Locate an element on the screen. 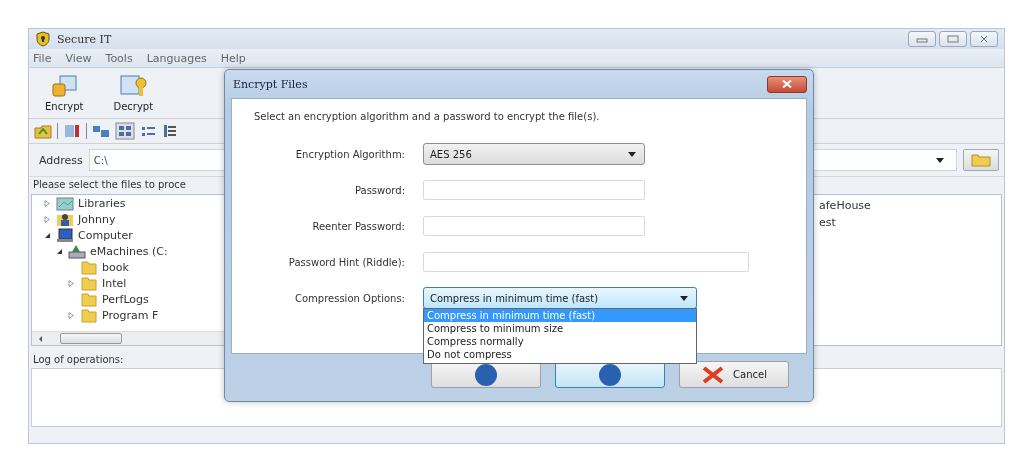 The image size is (1019, 451). minimize-icon is located at coordinates (922, 39).